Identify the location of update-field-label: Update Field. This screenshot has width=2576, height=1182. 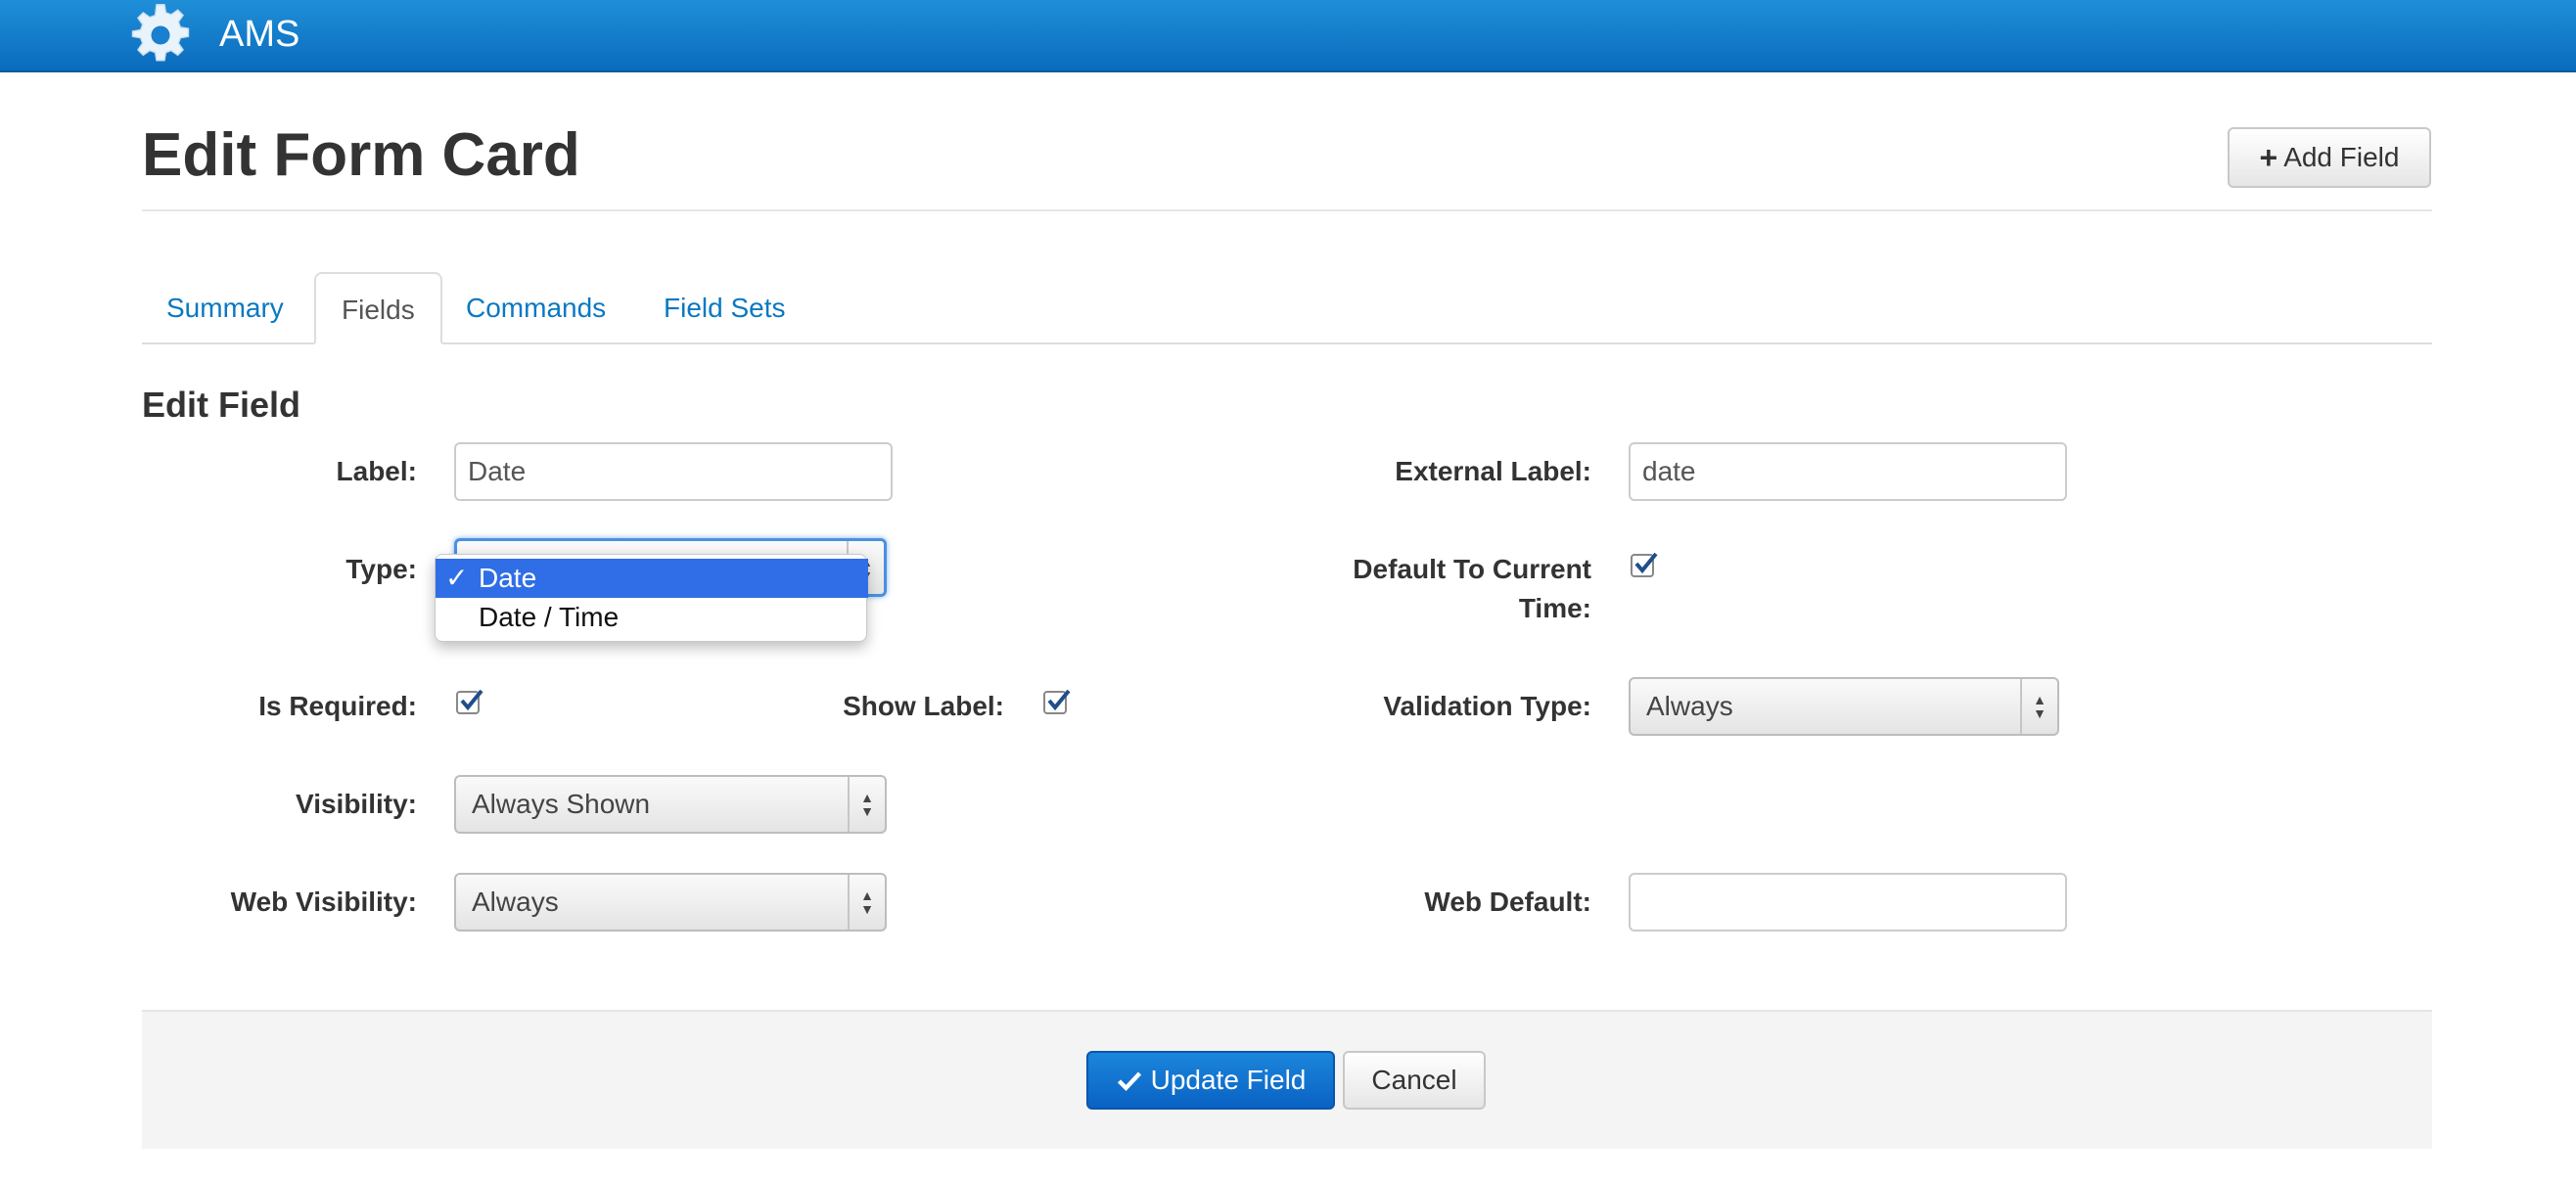
(1228, 1080).